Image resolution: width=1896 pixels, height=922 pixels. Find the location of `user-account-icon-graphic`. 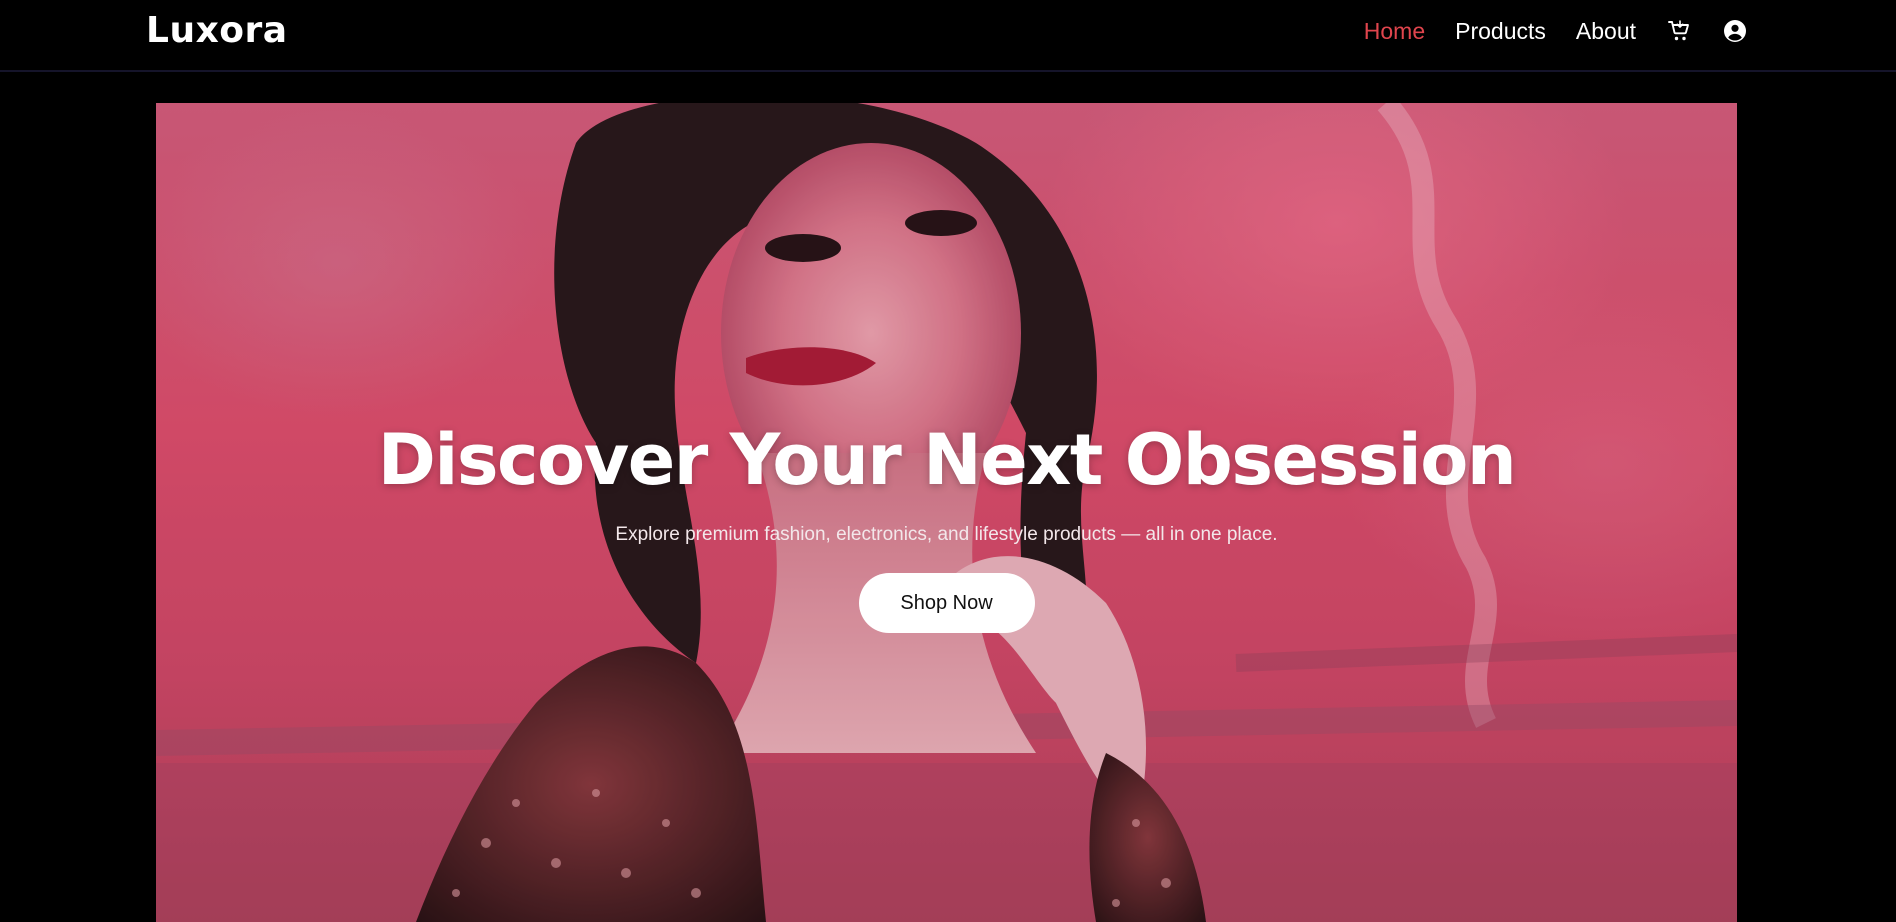

user-account-icon-graphic is located at coordinates (1735, 31).